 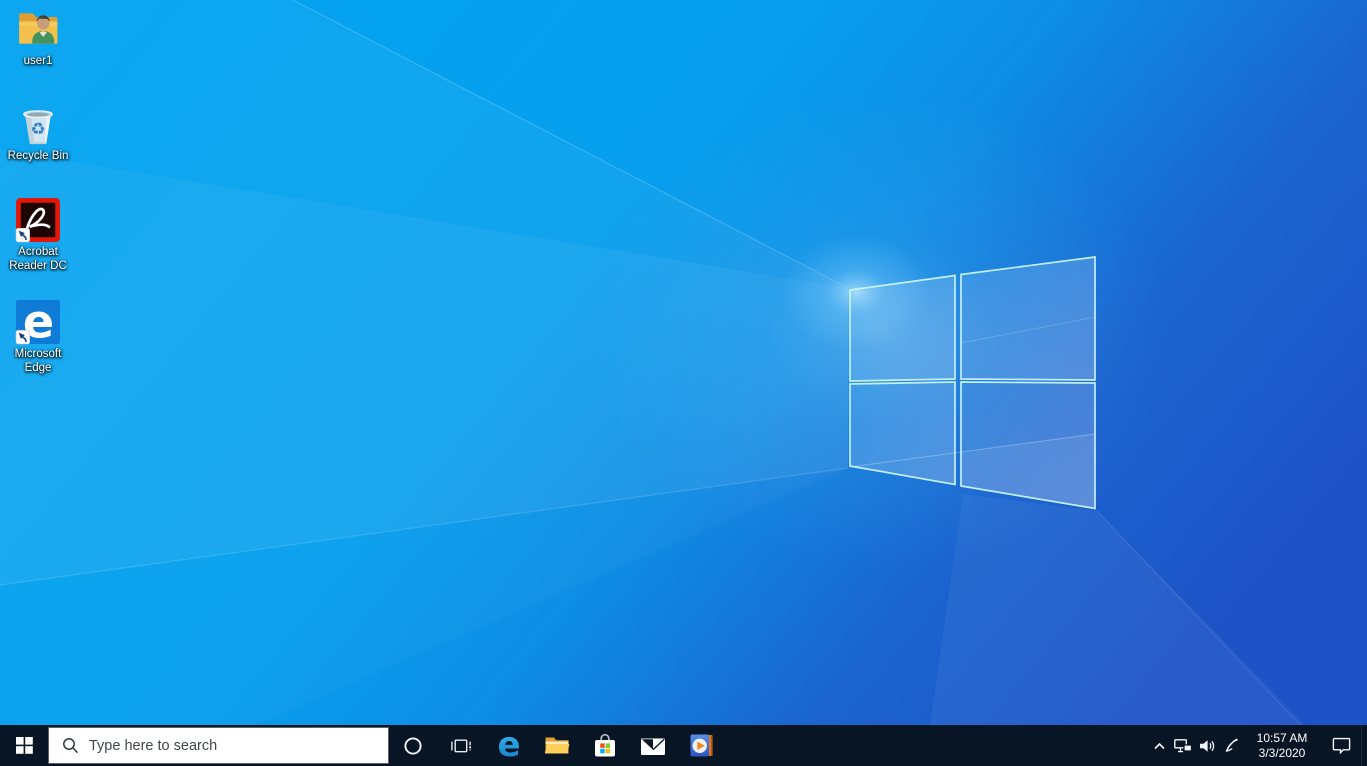 I want to click on network-icon, so click(x=1183, y=745).